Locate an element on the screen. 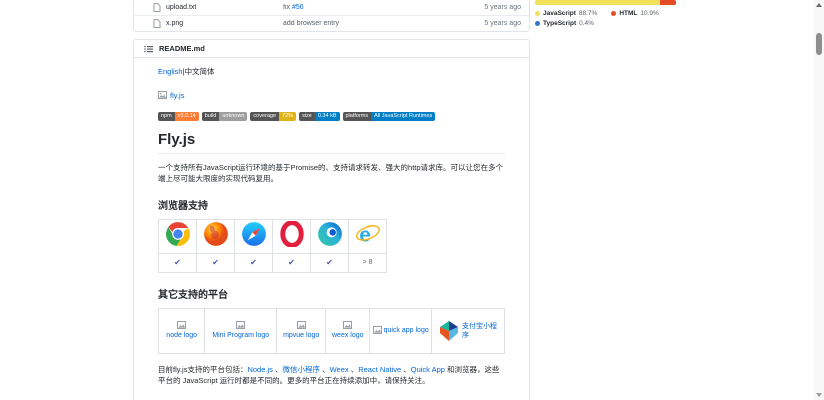 This screenshot has width=824, height=400. weex-logo-broken: weex logo is located at coordinates (347, 330).